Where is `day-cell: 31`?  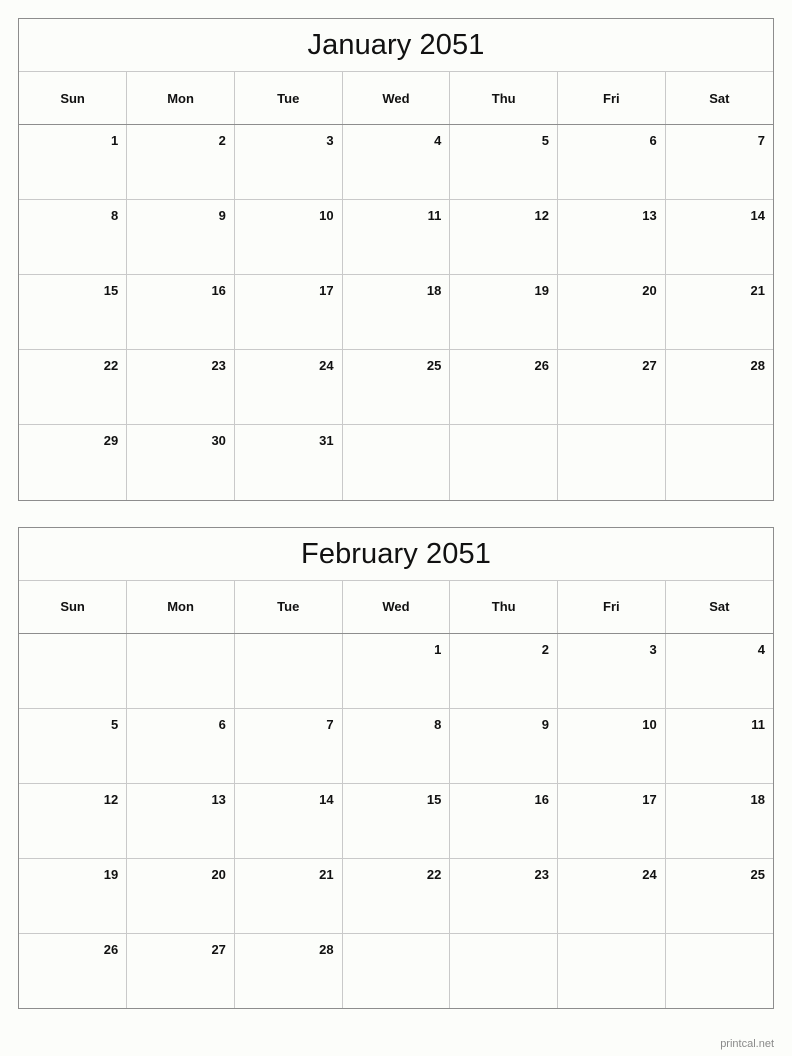 day-cell: 31 is located at coordinates (288, 462).